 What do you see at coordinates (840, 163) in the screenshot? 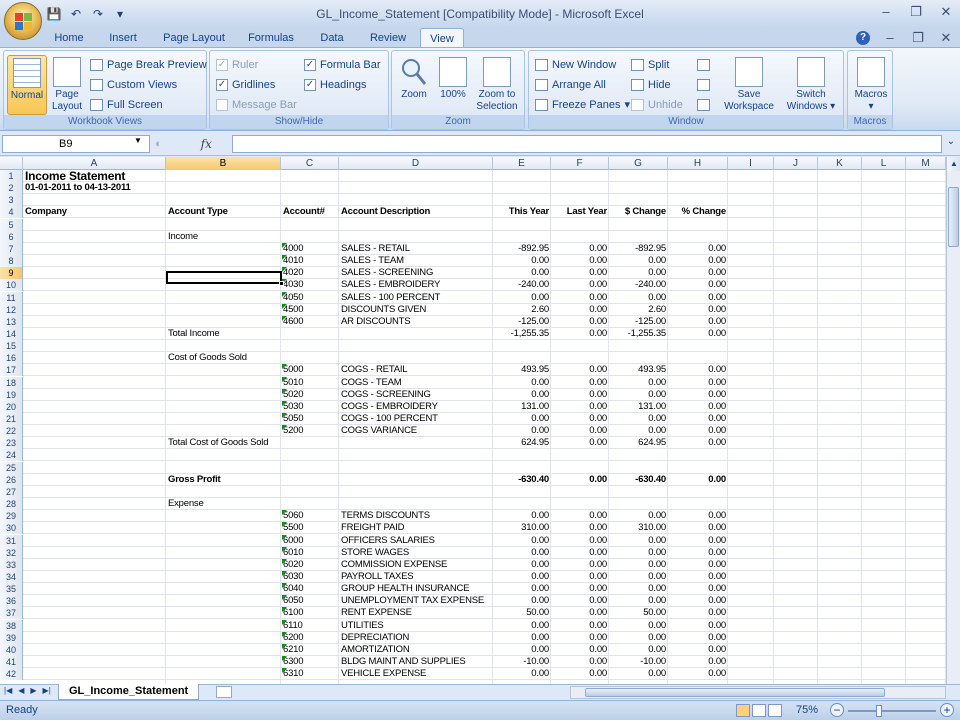
I see `column-header-k: K` at bounding box center [840, 163].